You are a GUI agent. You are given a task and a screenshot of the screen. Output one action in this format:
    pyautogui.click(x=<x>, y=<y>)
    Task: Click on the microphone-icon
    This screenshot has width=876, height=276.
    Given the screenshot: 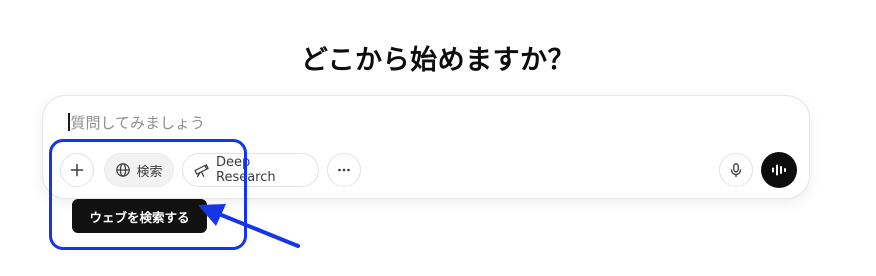 What is the action you would take?
    pyautogui.click(x=736, y=170)
    